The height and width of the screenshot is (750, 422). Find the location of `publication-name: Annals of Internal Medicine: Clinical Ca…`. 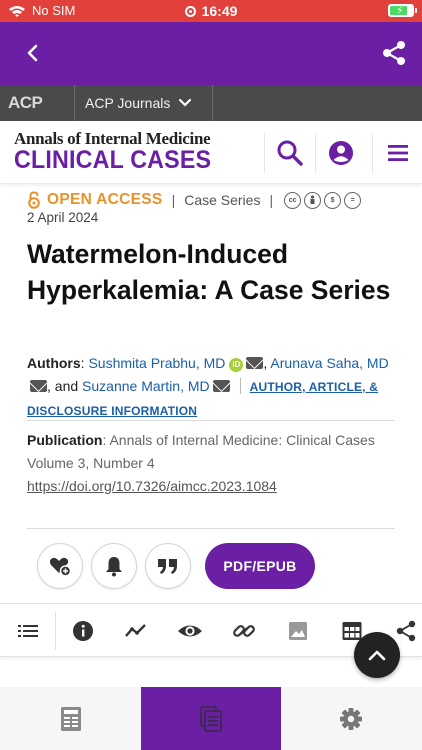

publication-name: Annals of Internal Medicine: Clinical Ca… is located at coordinates (242, 440).